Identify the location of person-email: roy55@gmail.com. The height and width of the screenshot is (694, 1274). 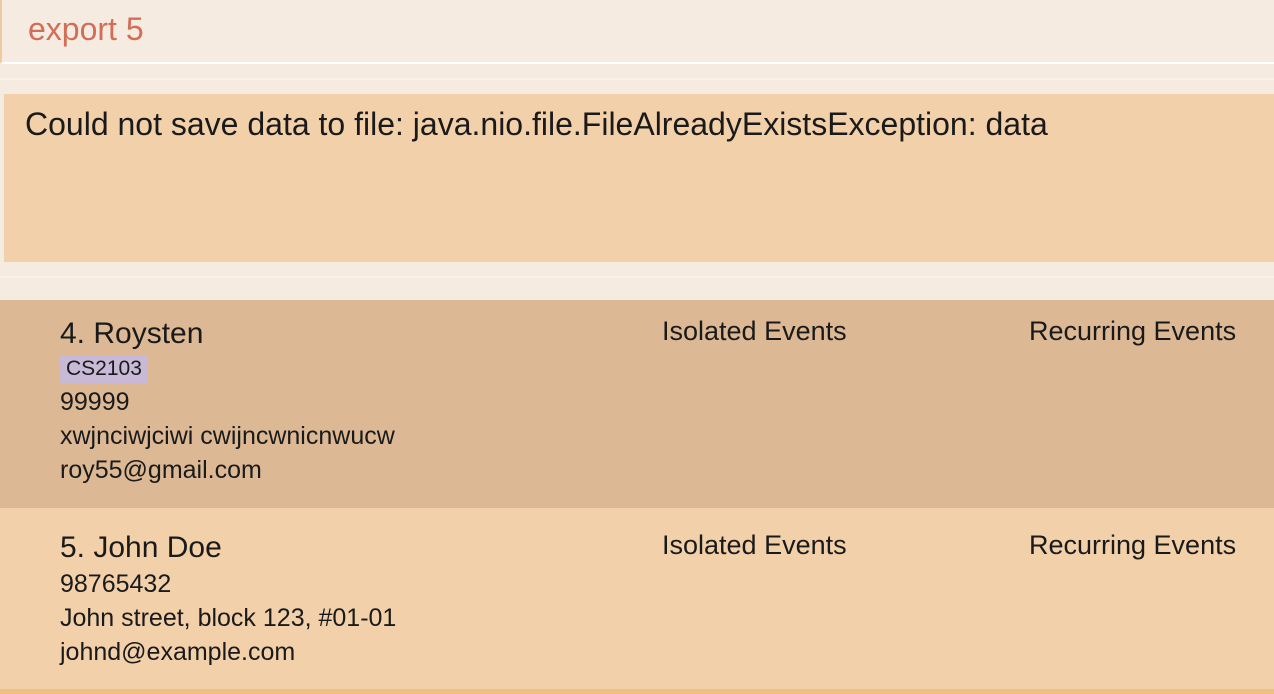
(161, 470).